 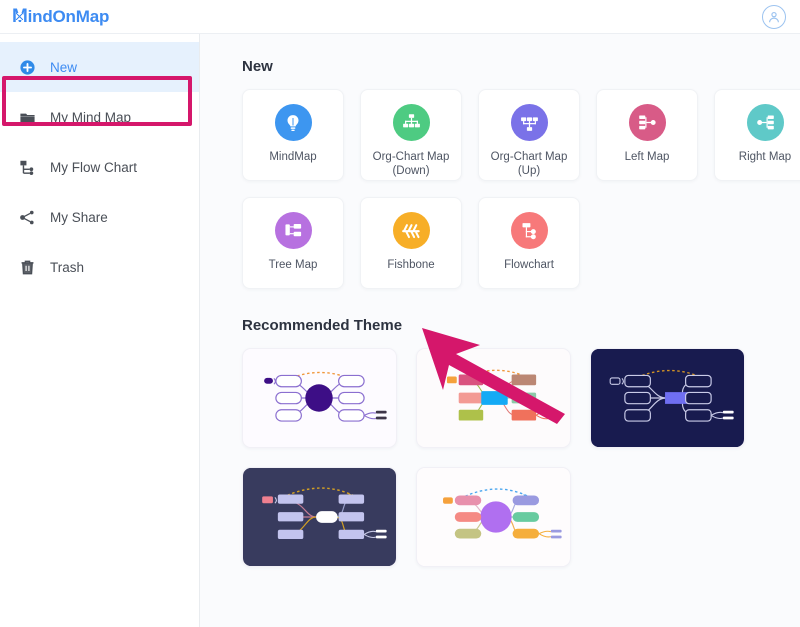 What do you see at coordinates (68, 16) in the screenshot?
I see `logo-text: indOnMap` at bounding box center [68, 16].